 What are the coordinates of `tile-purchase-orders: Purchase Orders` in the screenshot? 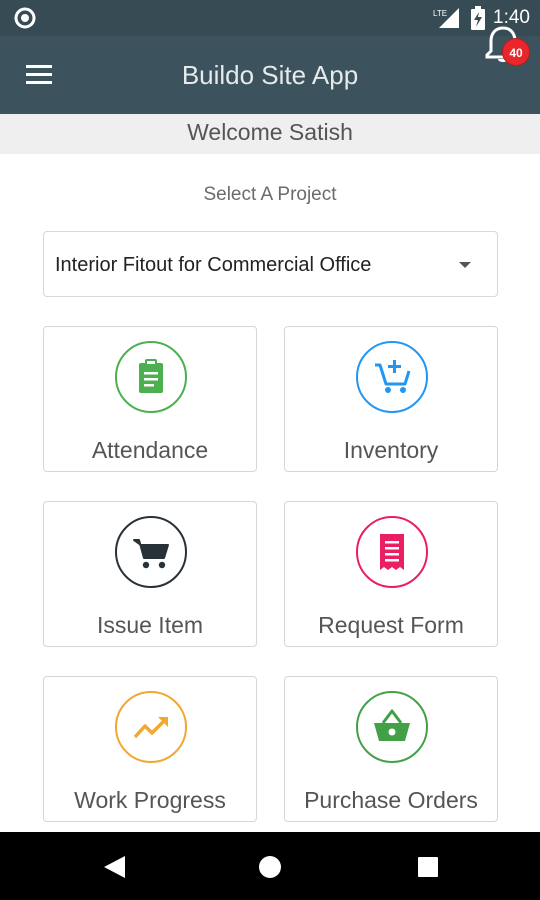 It's located at (391, 749).